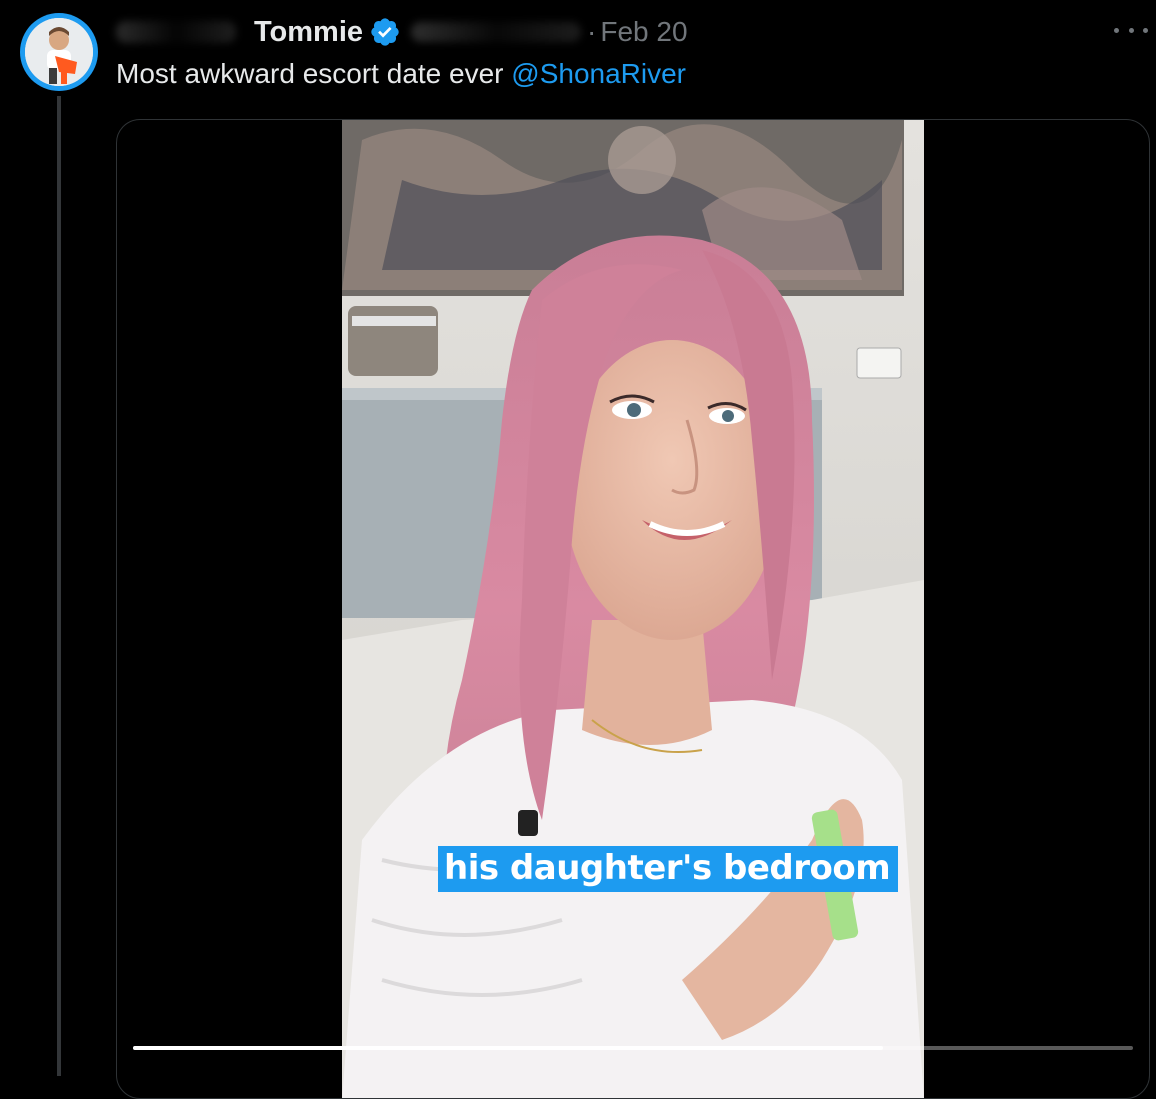 Image resolution: width=1156 pixels, height=1099 pixels. What do you see at coordinates (314, 73) in the screenshot?
I see `tweet-body: Most awkward escort date ever` at bounding box center [314, 73].